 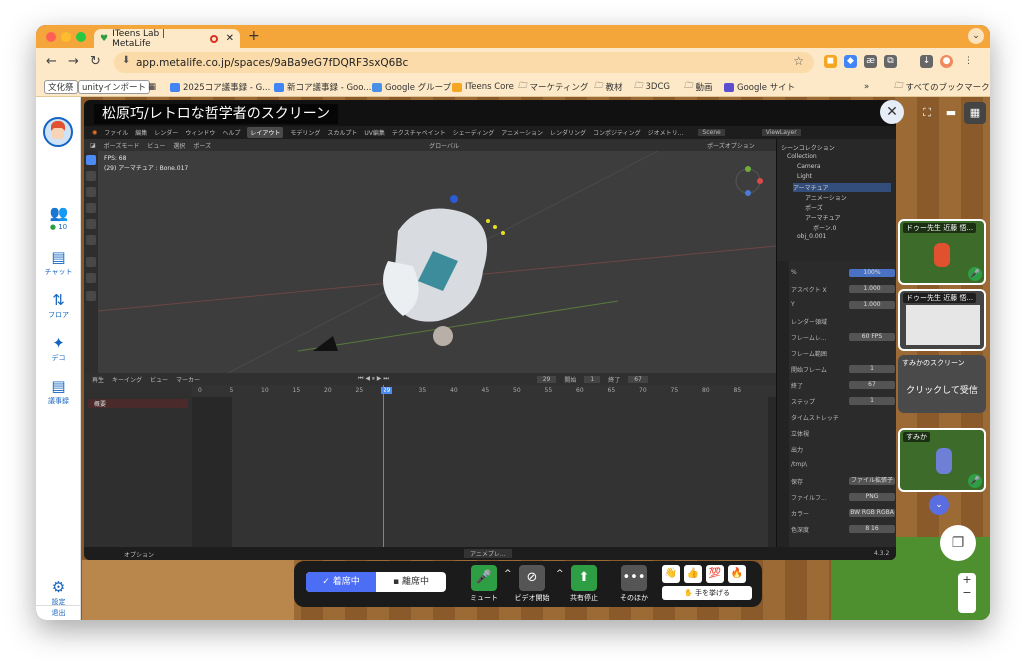 I want to click on property-value: ファイル拡張子, so click(x=872, y=481).